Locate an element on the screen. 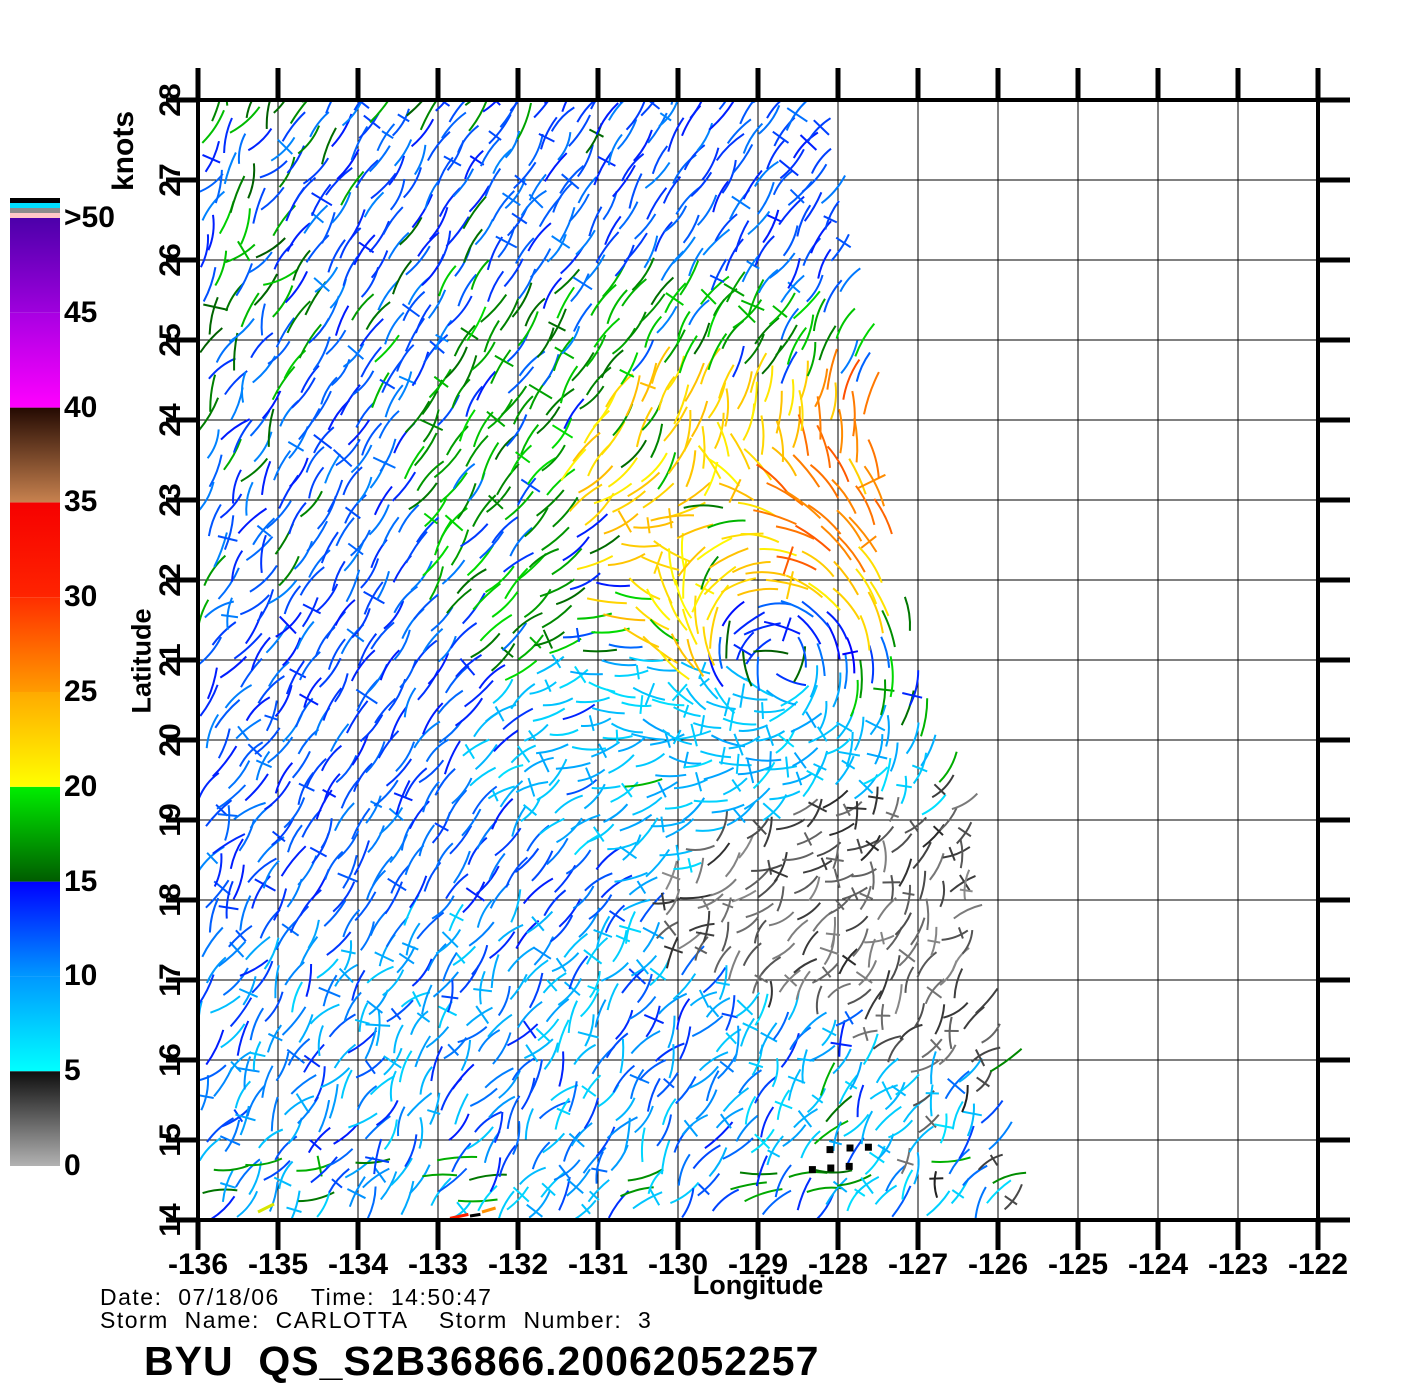 Image resolution: width=1420 pixels, height=1400 pixels. colorbar is located at coordinates (35, 682).